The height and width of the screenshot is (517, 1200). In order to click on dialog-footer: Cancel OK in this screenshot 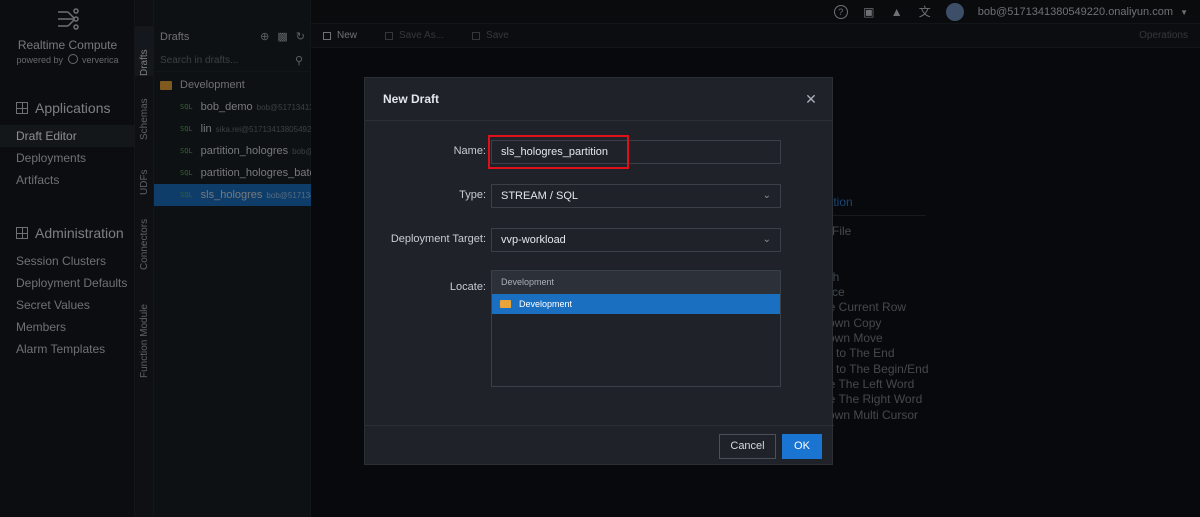, I will do `click(599, 445)`.